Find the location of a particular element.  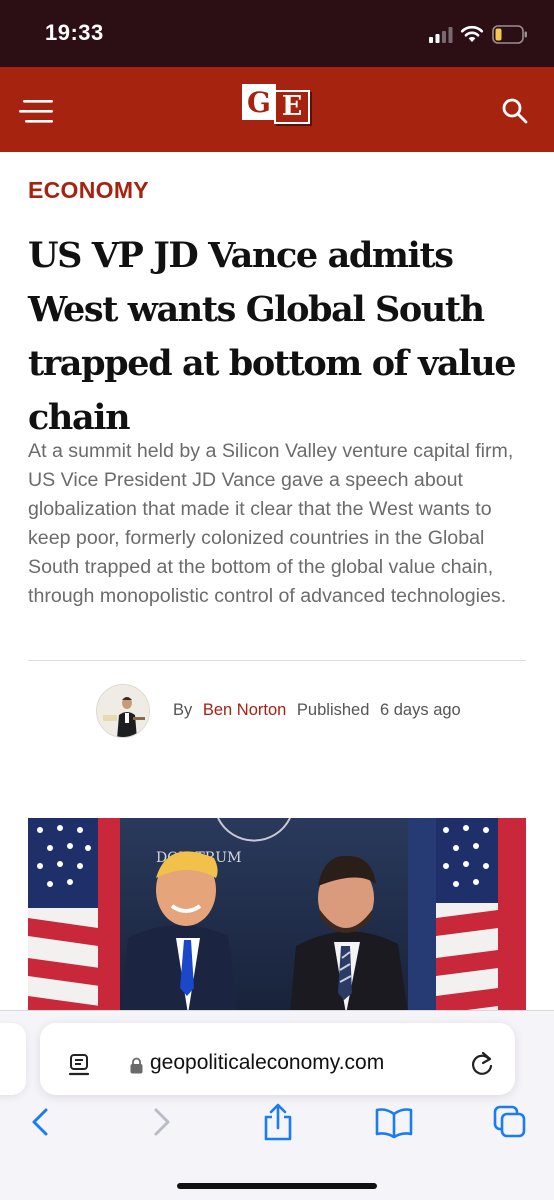

previous-tab-preview is located at coordinates (13, 1059).